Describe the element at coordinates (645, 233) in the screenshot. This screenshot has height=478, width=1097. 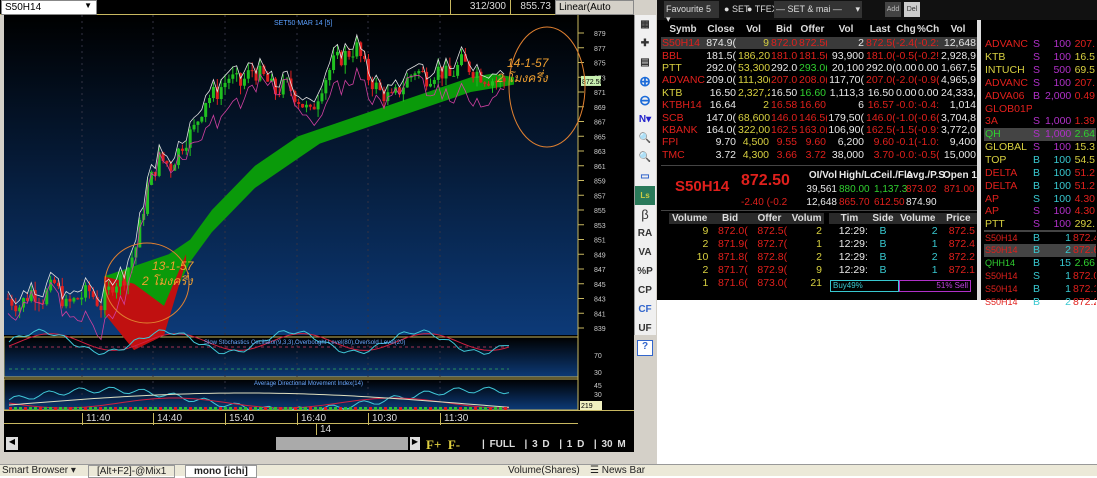
I see `tool-ra: RA` at that location.